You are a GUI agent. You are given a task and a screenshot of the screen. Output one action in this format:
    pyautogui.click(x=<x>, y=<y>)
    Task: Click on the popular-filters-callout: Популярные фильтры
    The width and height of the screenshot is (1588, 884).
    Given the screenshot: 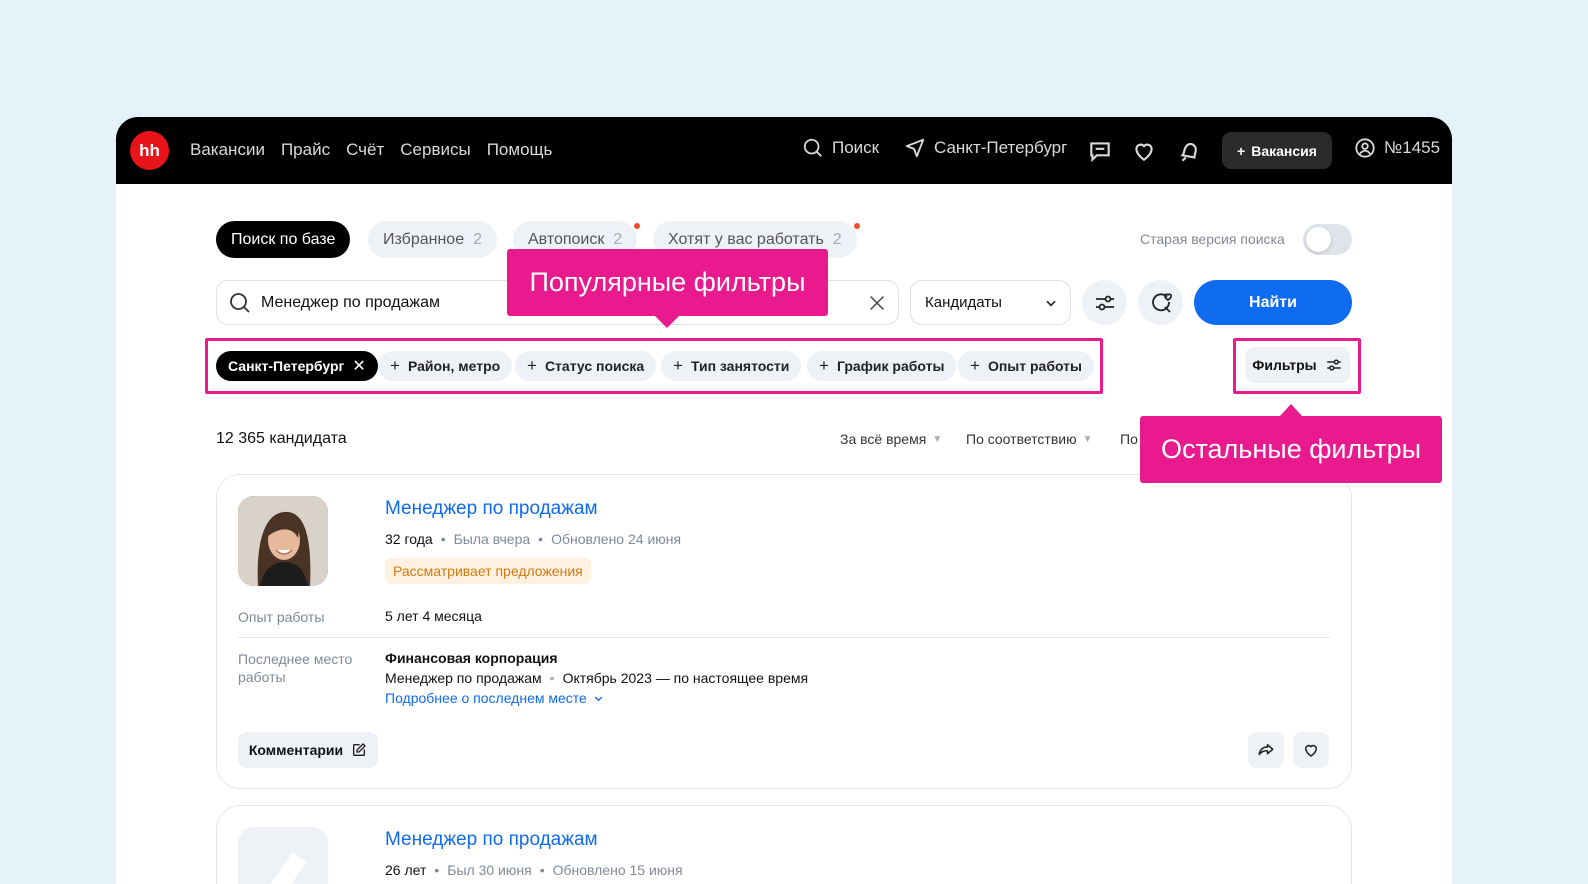 What is the action you would take?
    pyautogui.click(x=667, y=282)
    